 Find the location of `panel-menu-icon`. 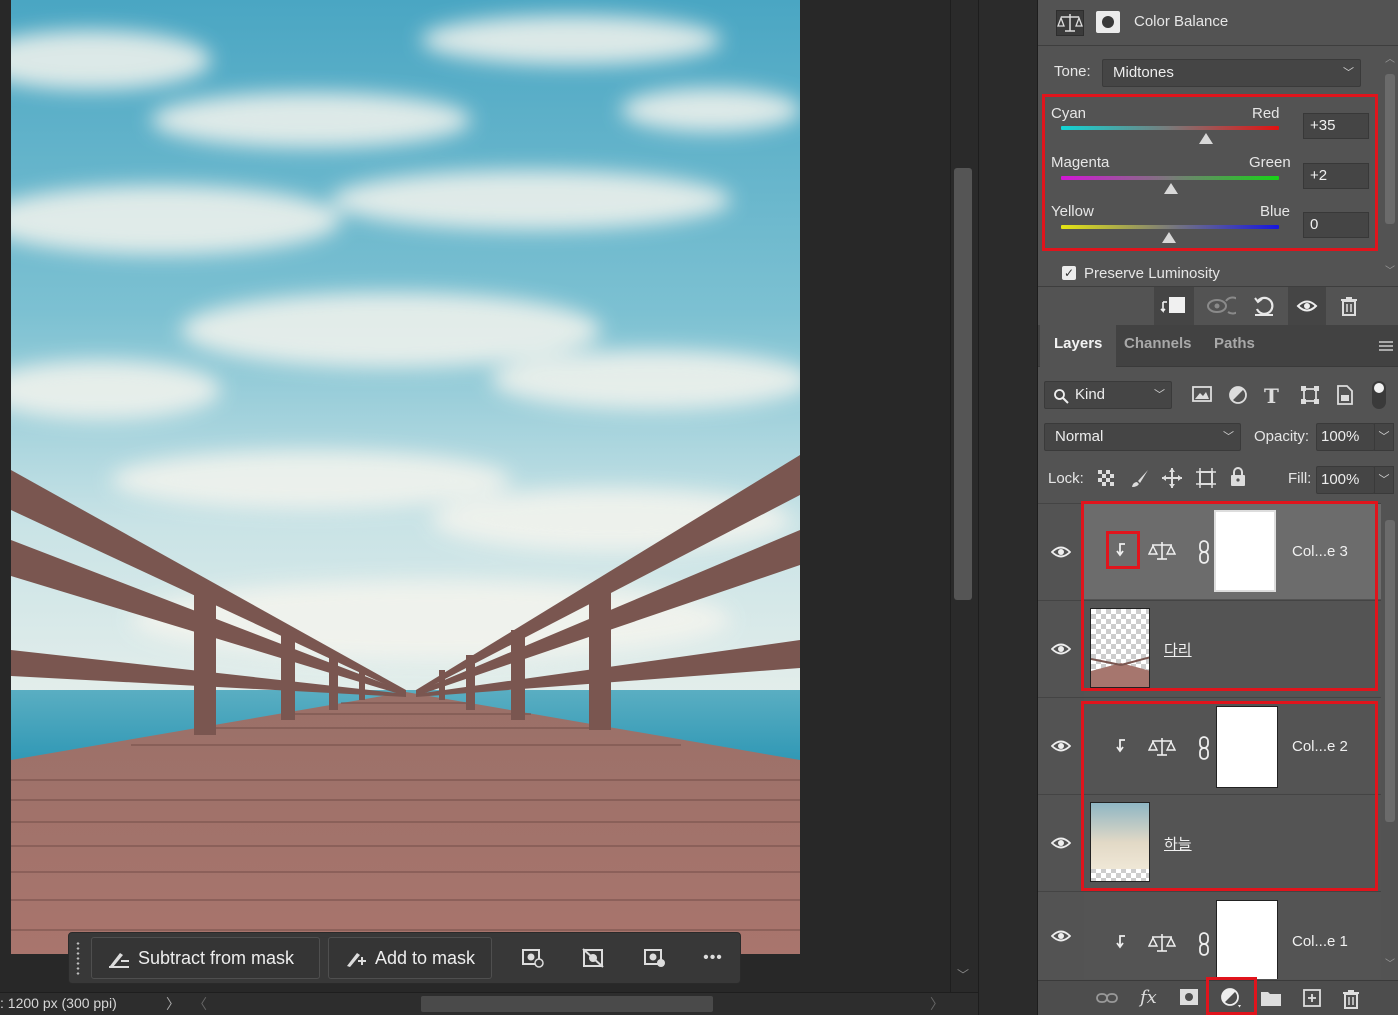

panel-menu-icon is located at coordinates (1386, 347).